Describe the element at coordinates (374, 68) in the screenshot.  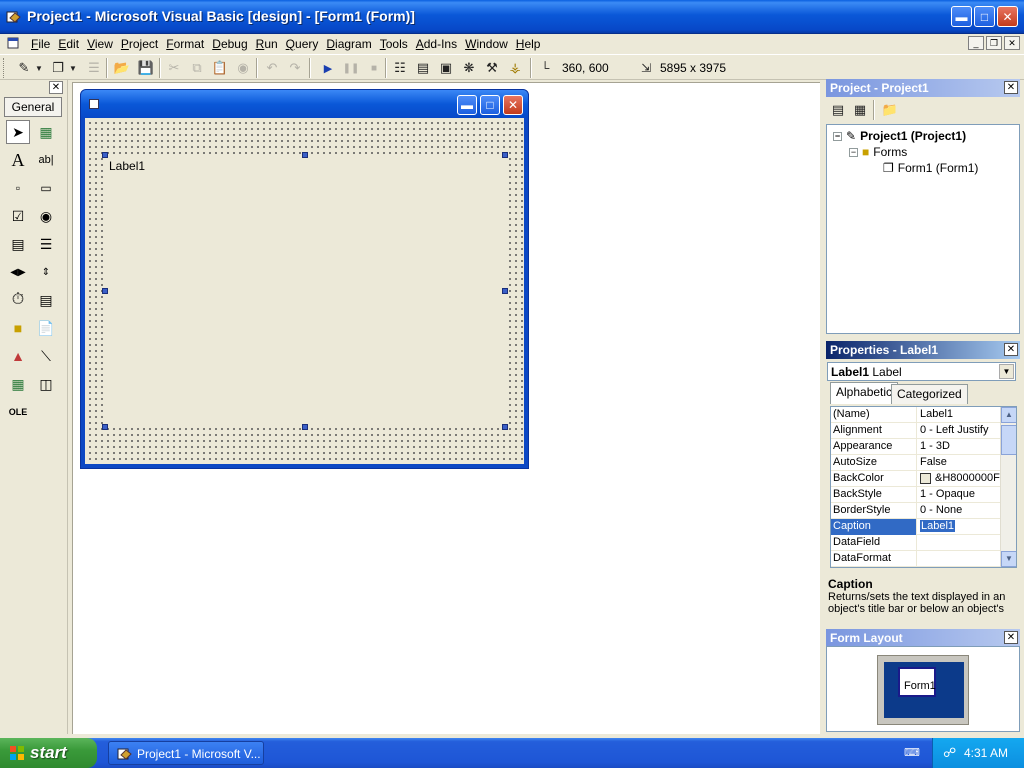
I see `end-button: ■` at that location.